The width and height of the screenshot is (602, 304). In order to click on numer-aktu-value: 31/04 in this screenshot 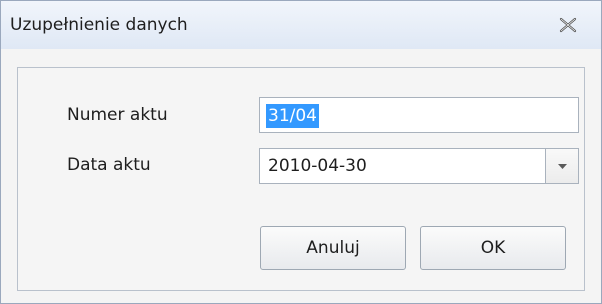, I will do `click(292, 116)`.